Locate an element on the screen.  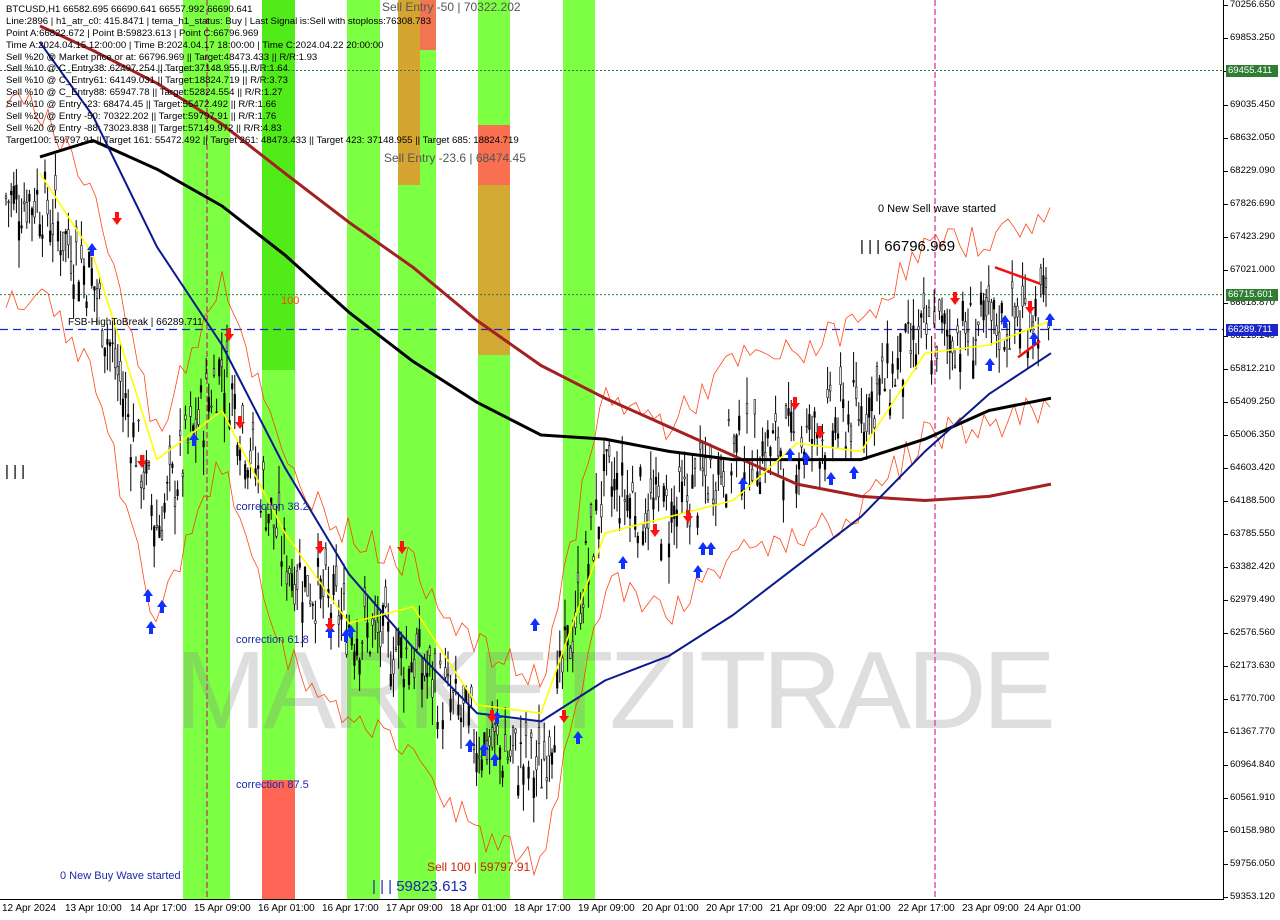
price-tag-69455: 69455.411 is located at coordinates (1252, 70).